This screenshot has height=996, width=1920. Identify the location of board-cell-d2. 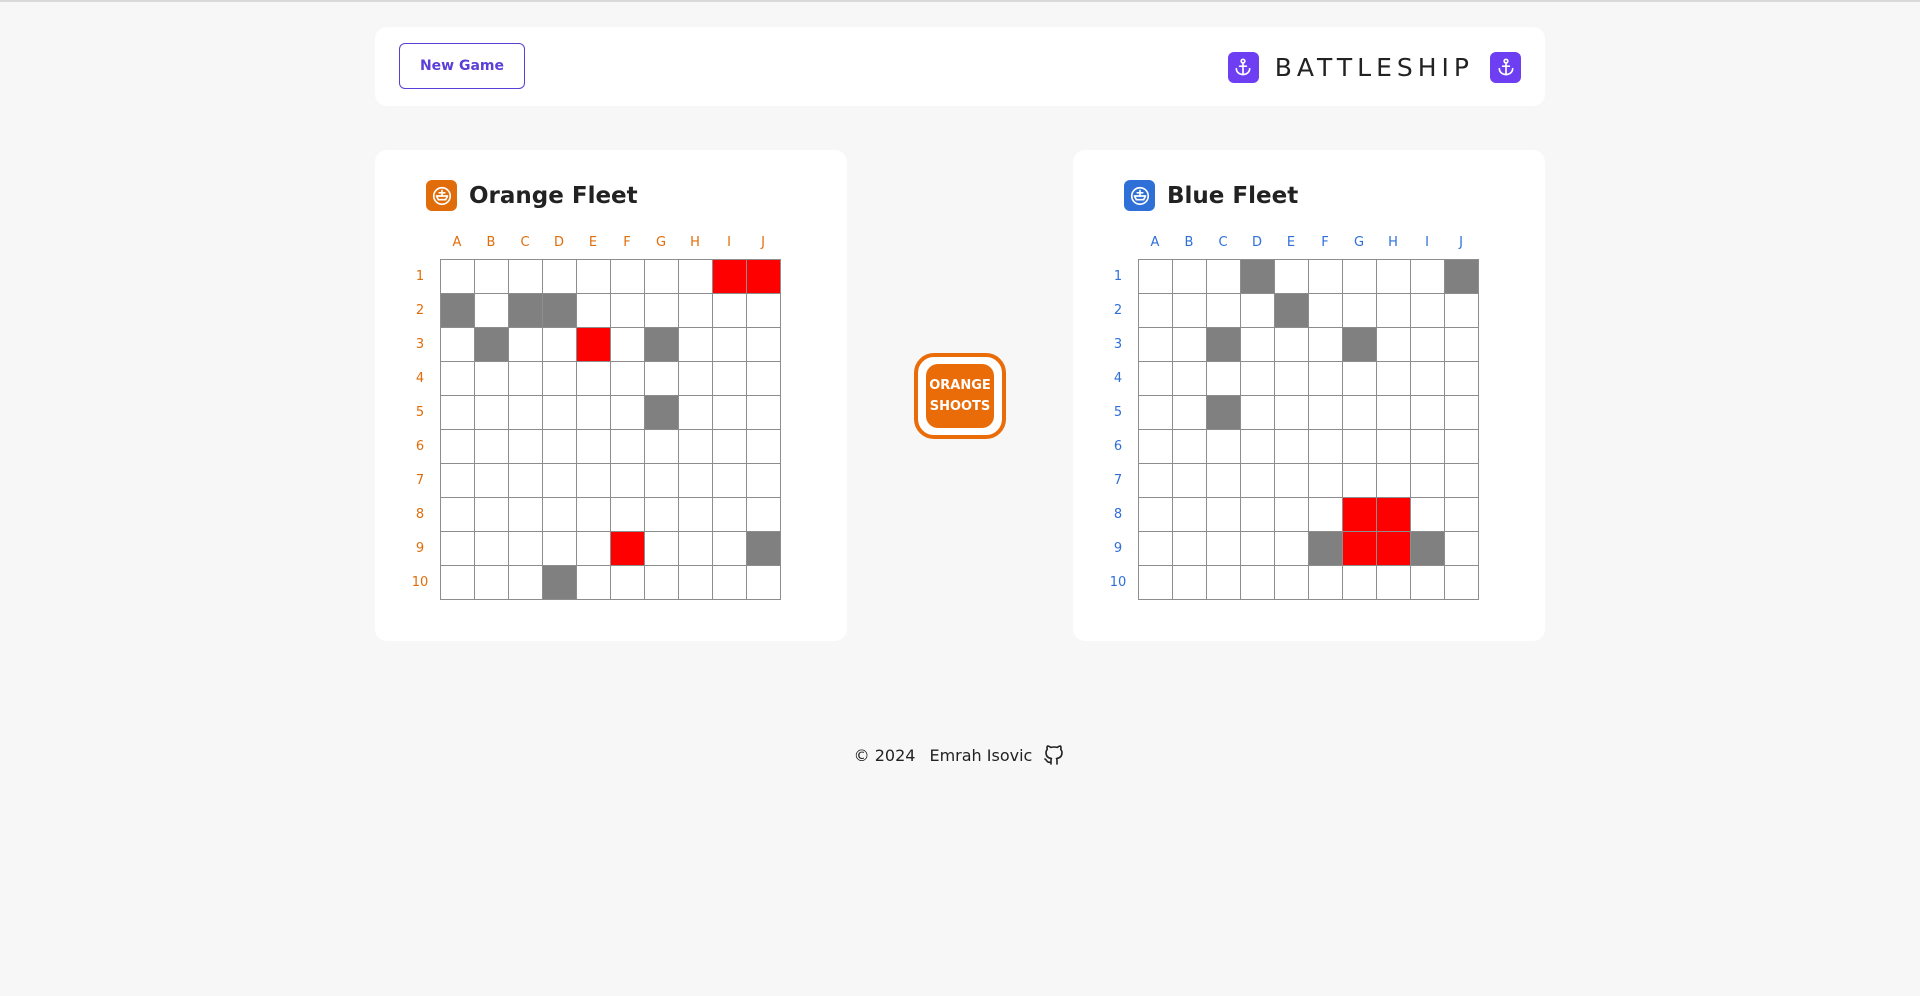
(1257, 310).